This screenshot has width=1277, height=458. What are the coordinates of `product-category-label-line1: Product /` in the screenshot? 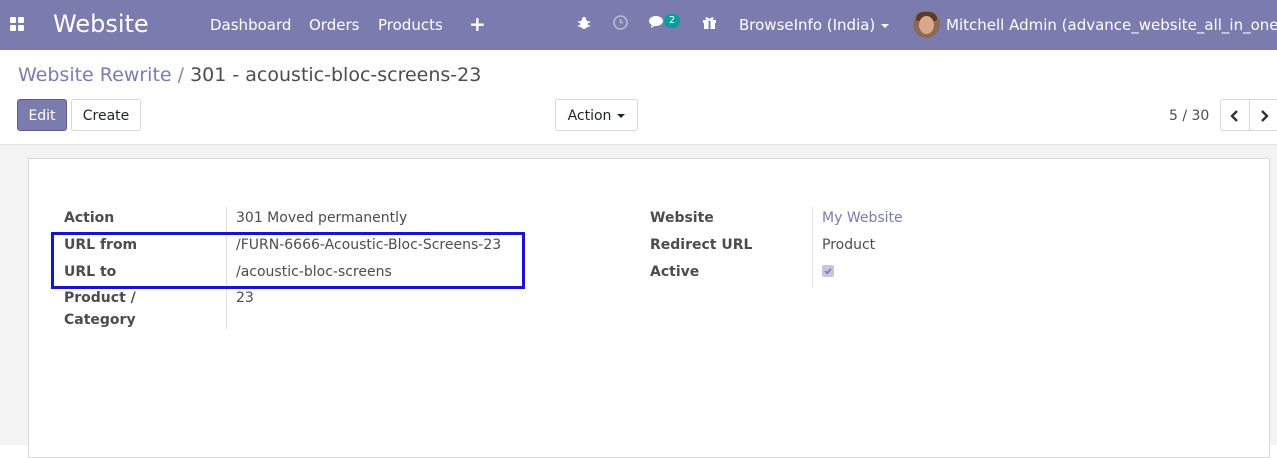 It's located at (100, 298).